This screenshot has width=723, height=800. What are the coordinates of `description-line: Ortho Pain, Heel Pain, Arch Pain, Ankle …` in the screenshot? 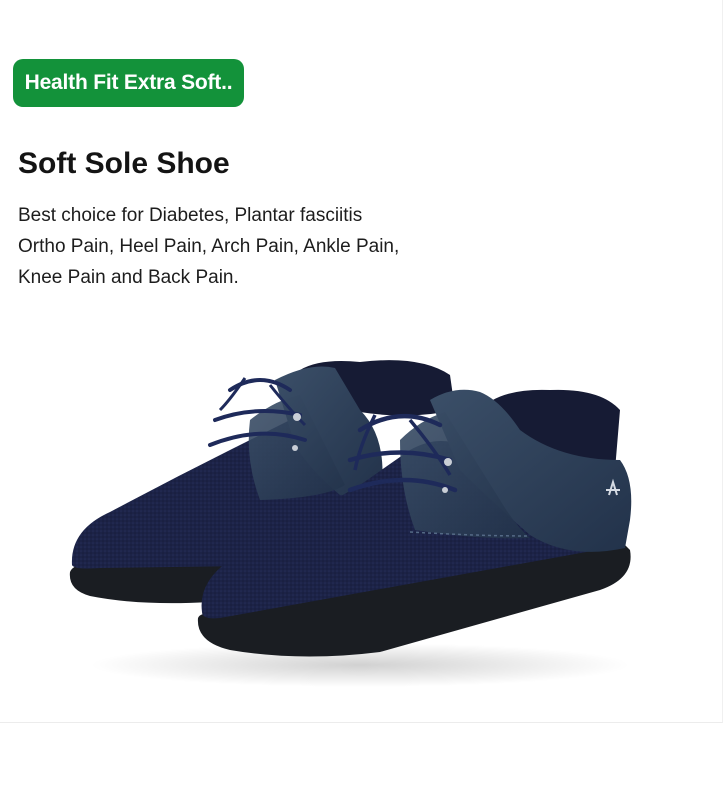 It's located at (209, 246).